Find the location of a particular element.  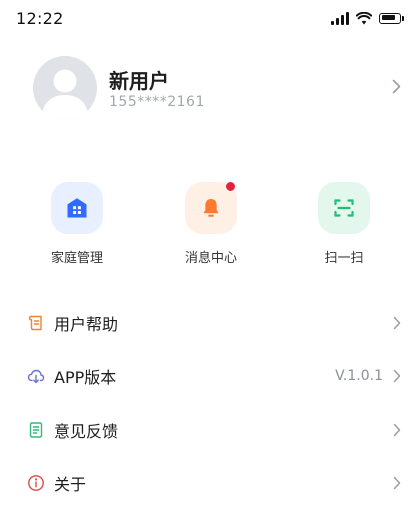

battery-fill is located at coordinates (389, 17).